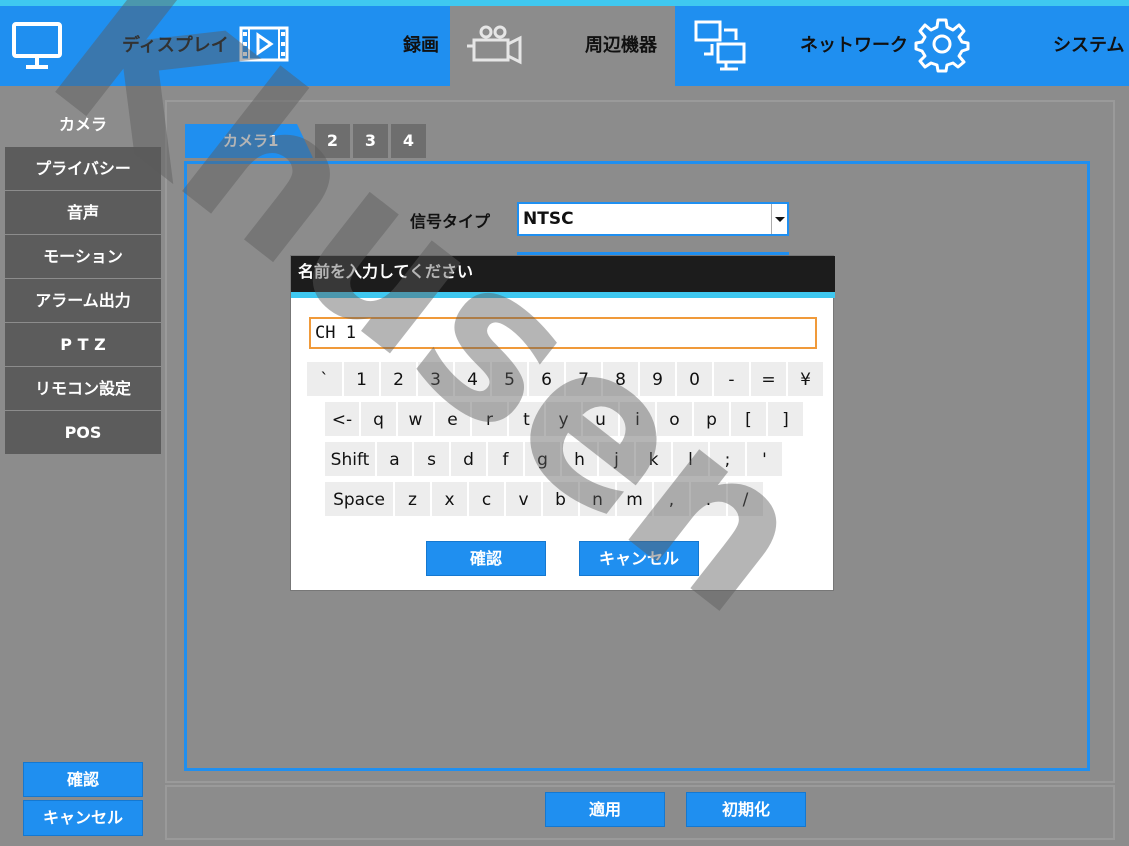 The width and height of the screenshot is (1129, 846). I want to click on key-g: g, so click(543, 460).